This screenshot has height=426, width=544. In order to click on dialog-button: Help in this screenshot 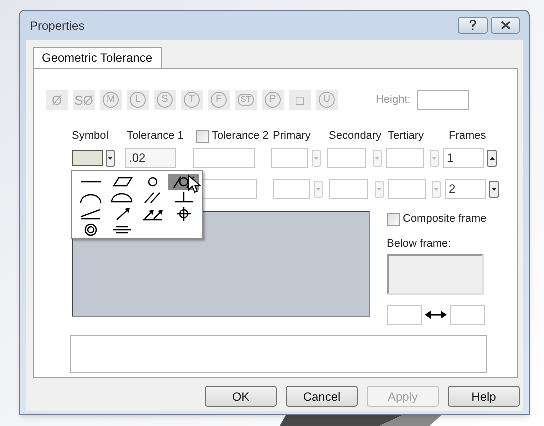, I will do `click(484, 396)`.